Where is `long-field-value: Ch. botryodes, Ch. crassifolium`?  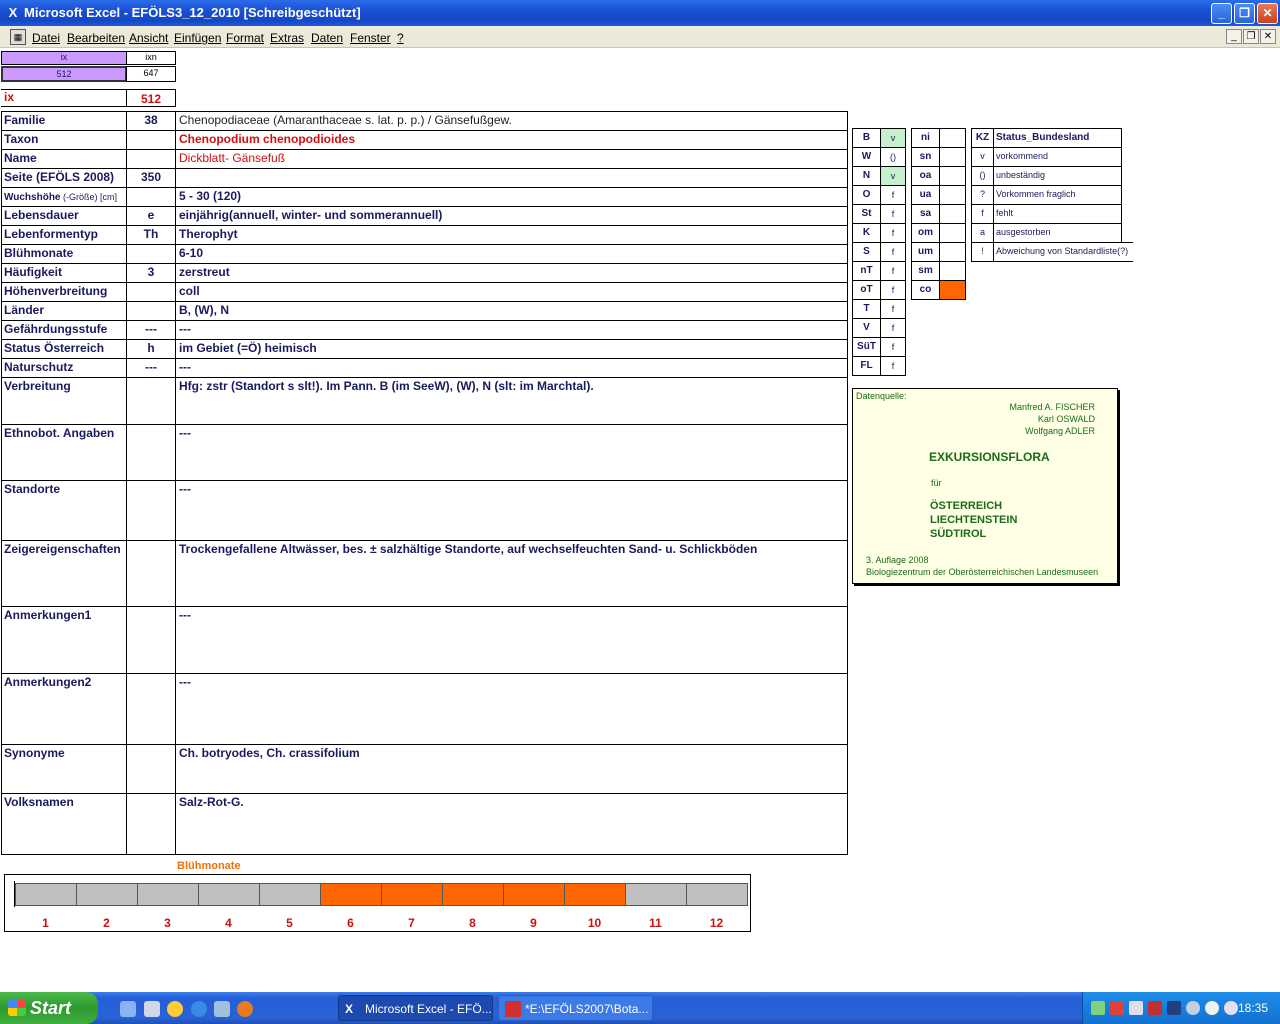 long-field-value: Ch. botryodes, Ch. crassifolium is located at coordinates (511, 769).